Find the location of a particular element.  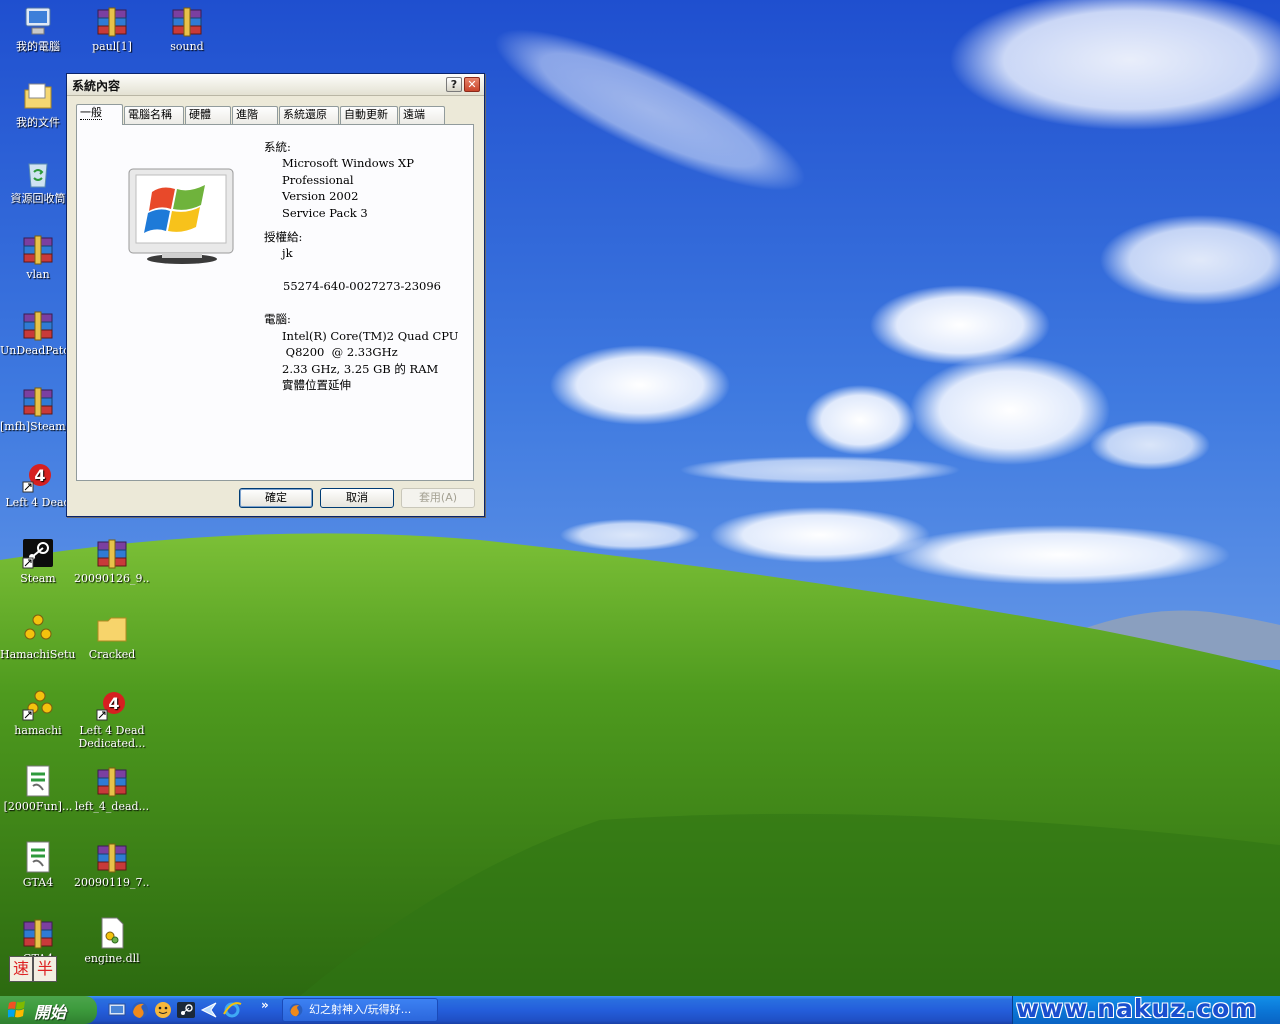

system-heading: 系統: is located at coordinates (277, 147).